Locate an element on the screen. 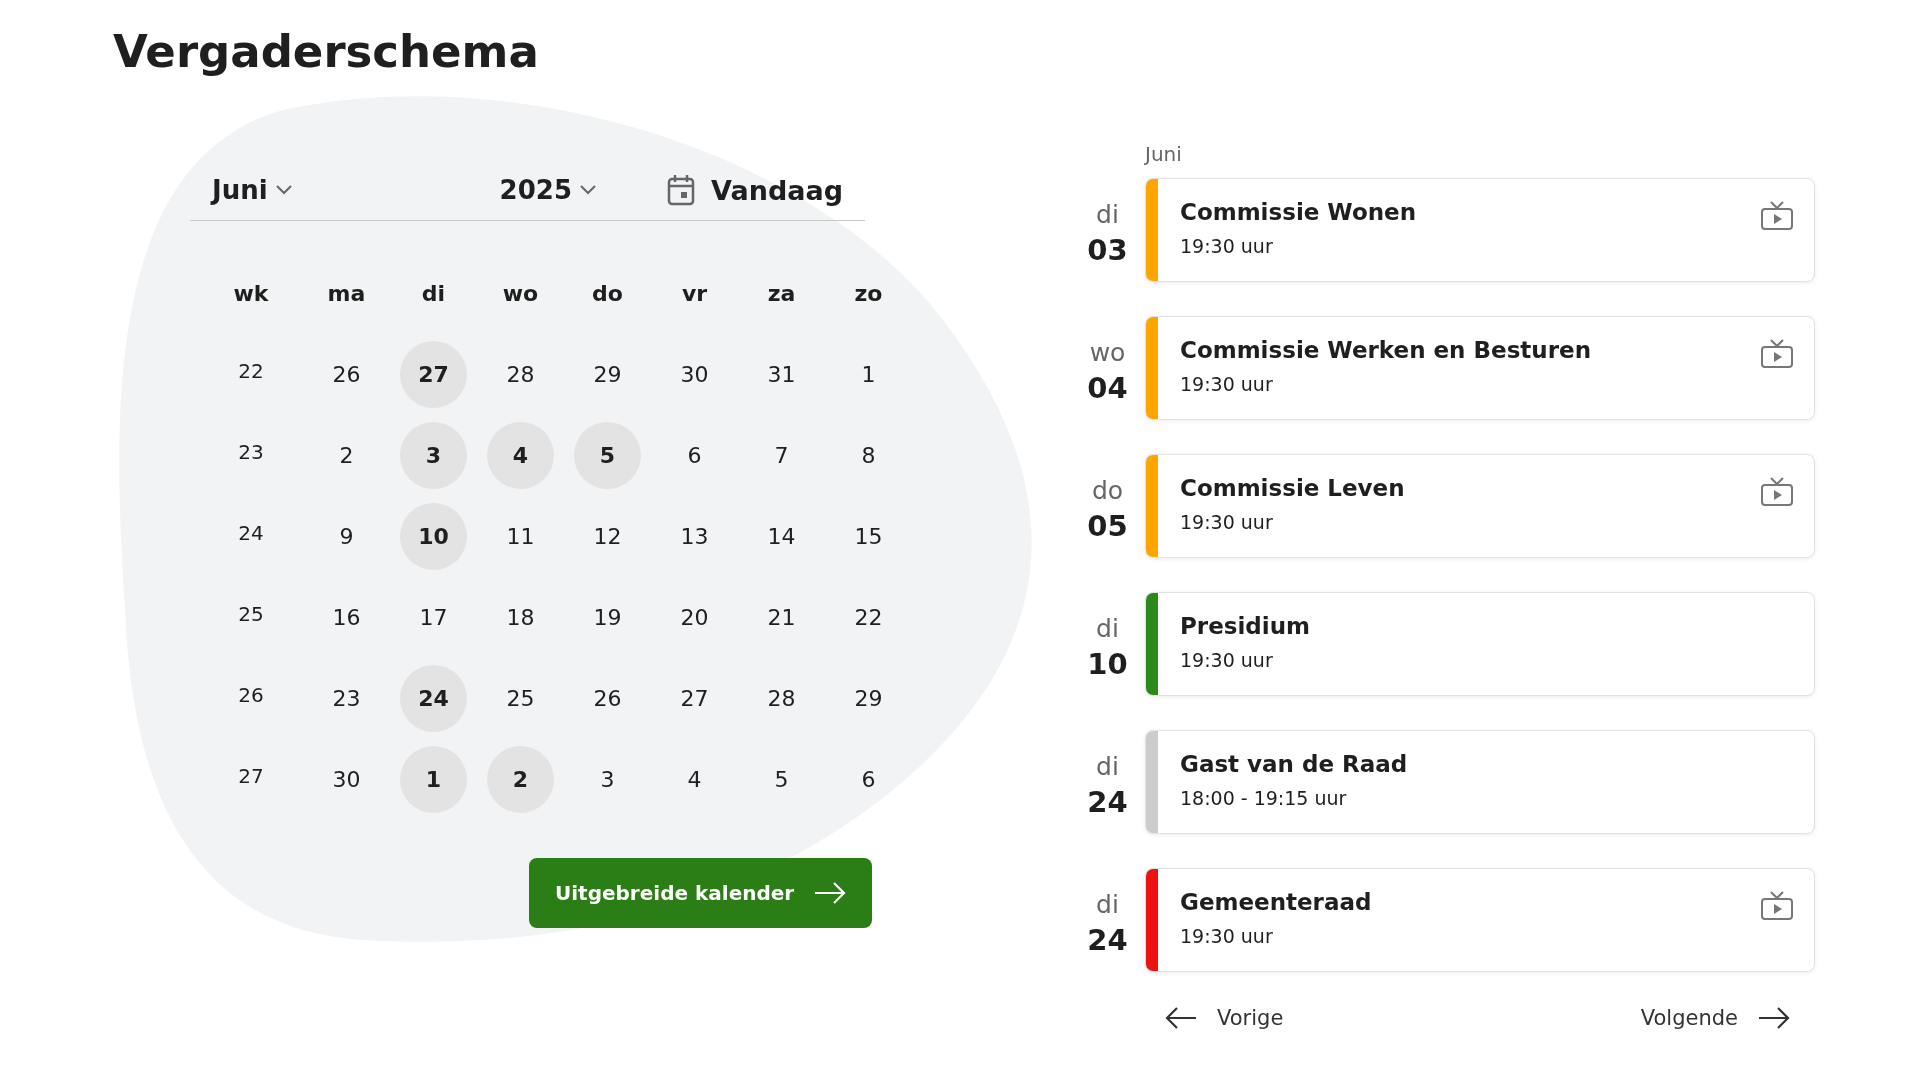 This screenshot has height=1080, width=1920. calendar-day: 25 is located at coordinates (520, 698).